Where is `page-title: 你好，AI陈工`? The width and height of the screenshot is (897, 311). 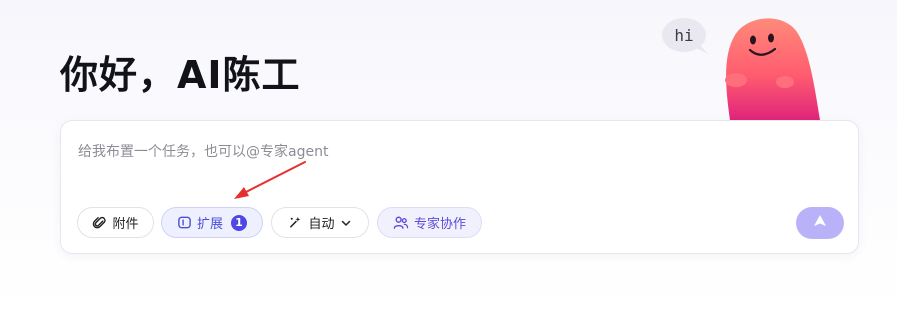 page-title: 你好，AI陈工 is located at coordinates (180, 75).